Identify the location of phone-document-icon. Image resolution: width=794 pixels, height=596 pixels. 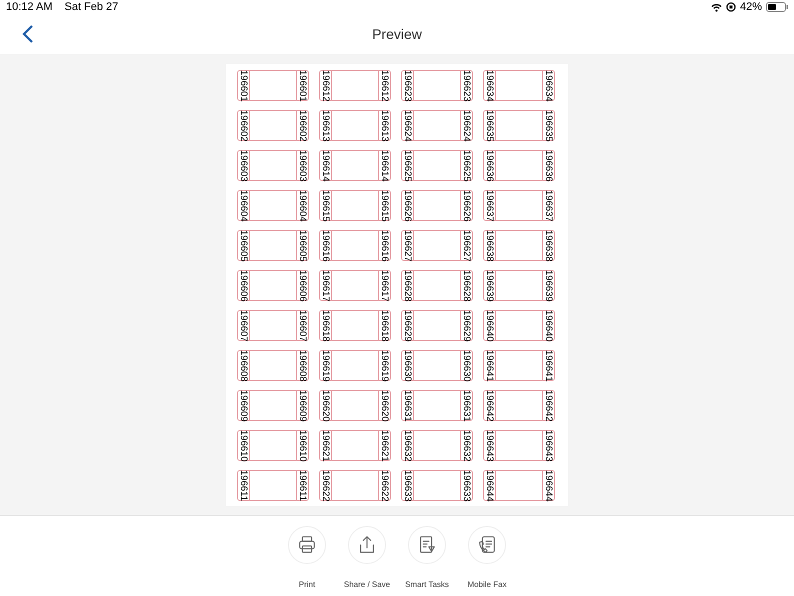
(487, 545).